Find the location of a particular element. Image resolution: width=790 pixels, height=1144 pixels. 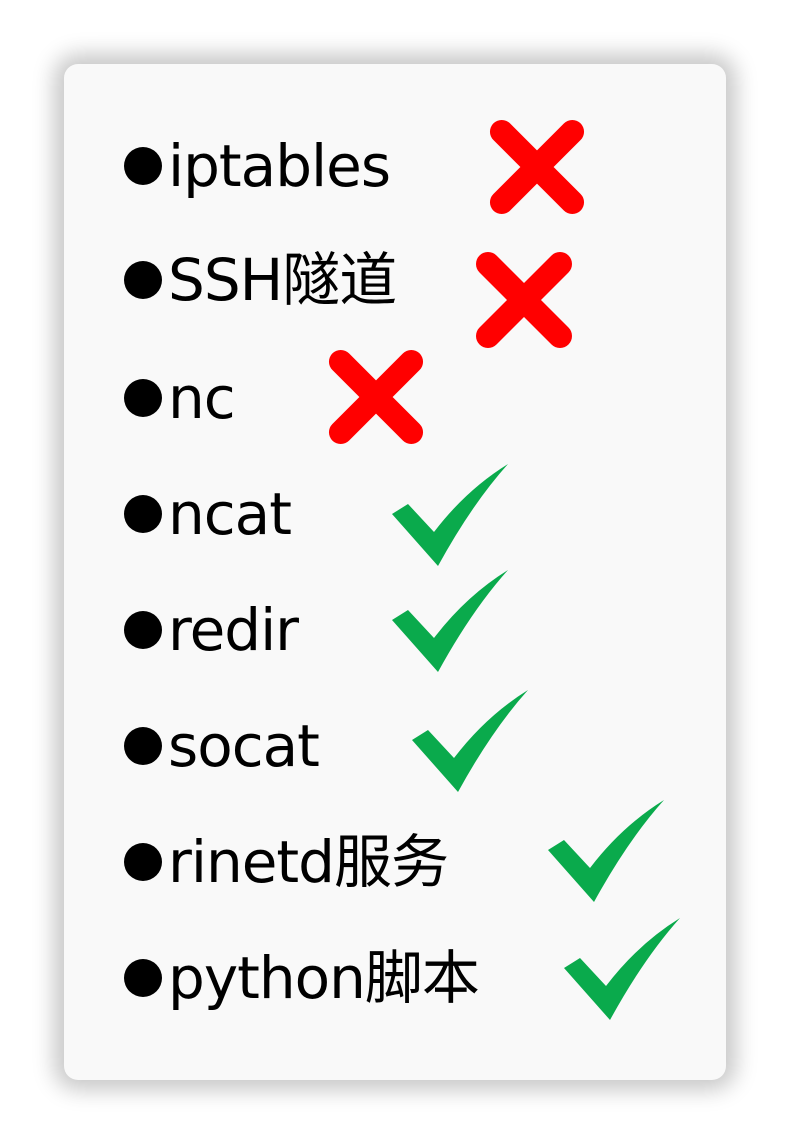

list-item-redir: redir is located at coordinates (211, 630).